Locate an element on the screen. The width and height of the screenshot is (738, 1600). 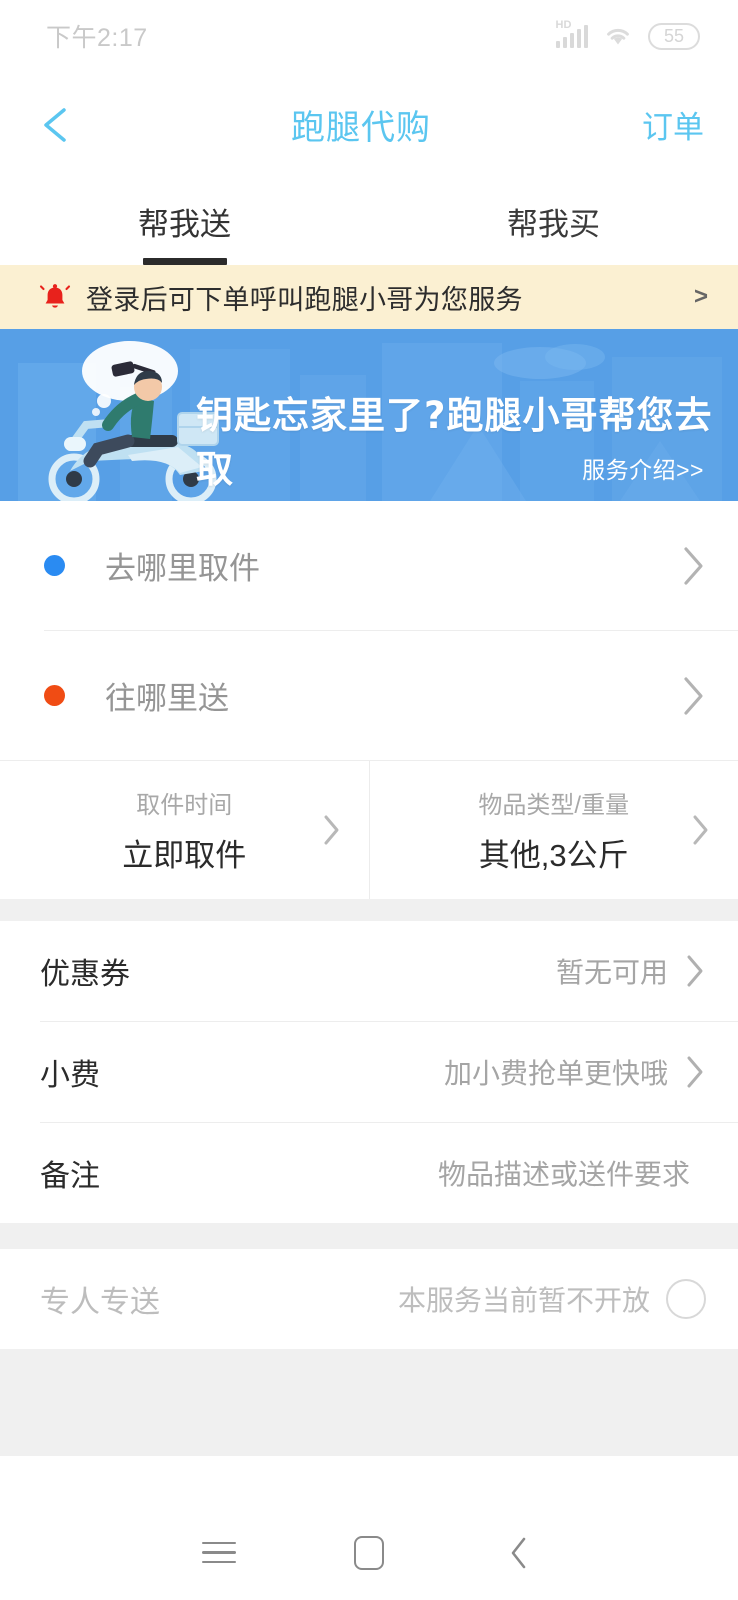
tab-send: 帮我送 is located at coordinates (184, 221).